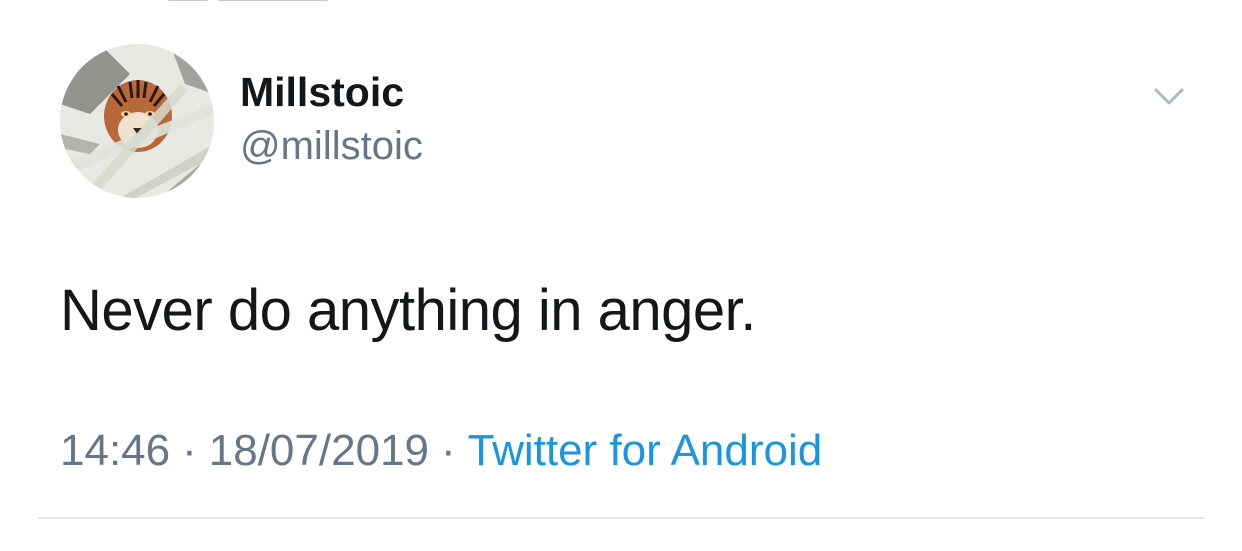 This screenshot has width=1242, height=551. I want to click on tweet-source-link: Twitter for Android, so click(645, 450).